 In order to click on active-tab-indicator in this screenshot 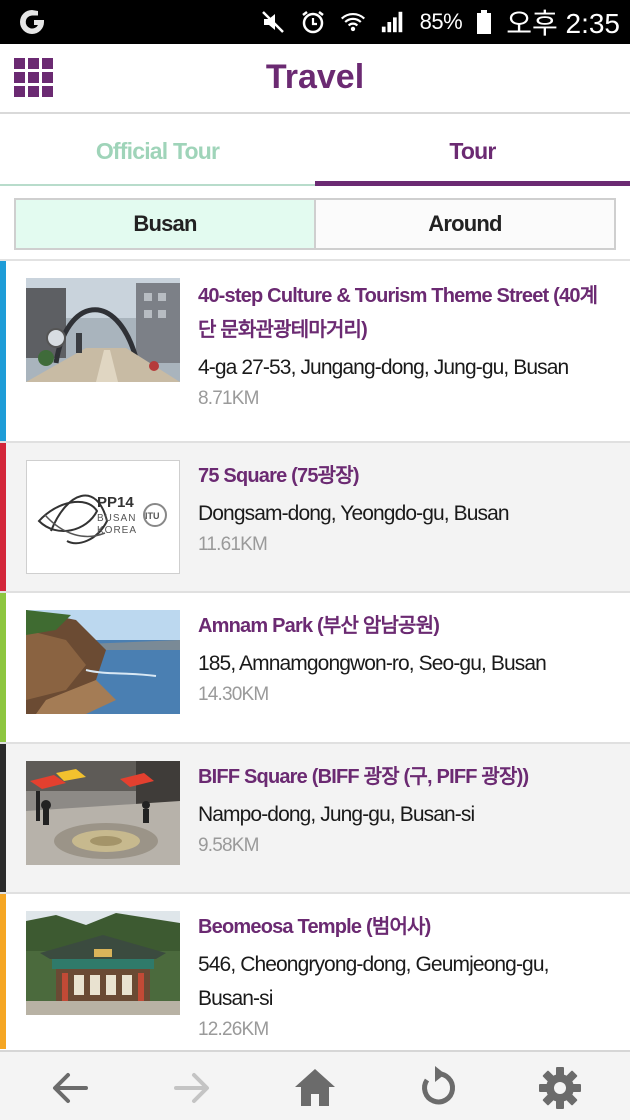, I will do `click(472, 183)`.